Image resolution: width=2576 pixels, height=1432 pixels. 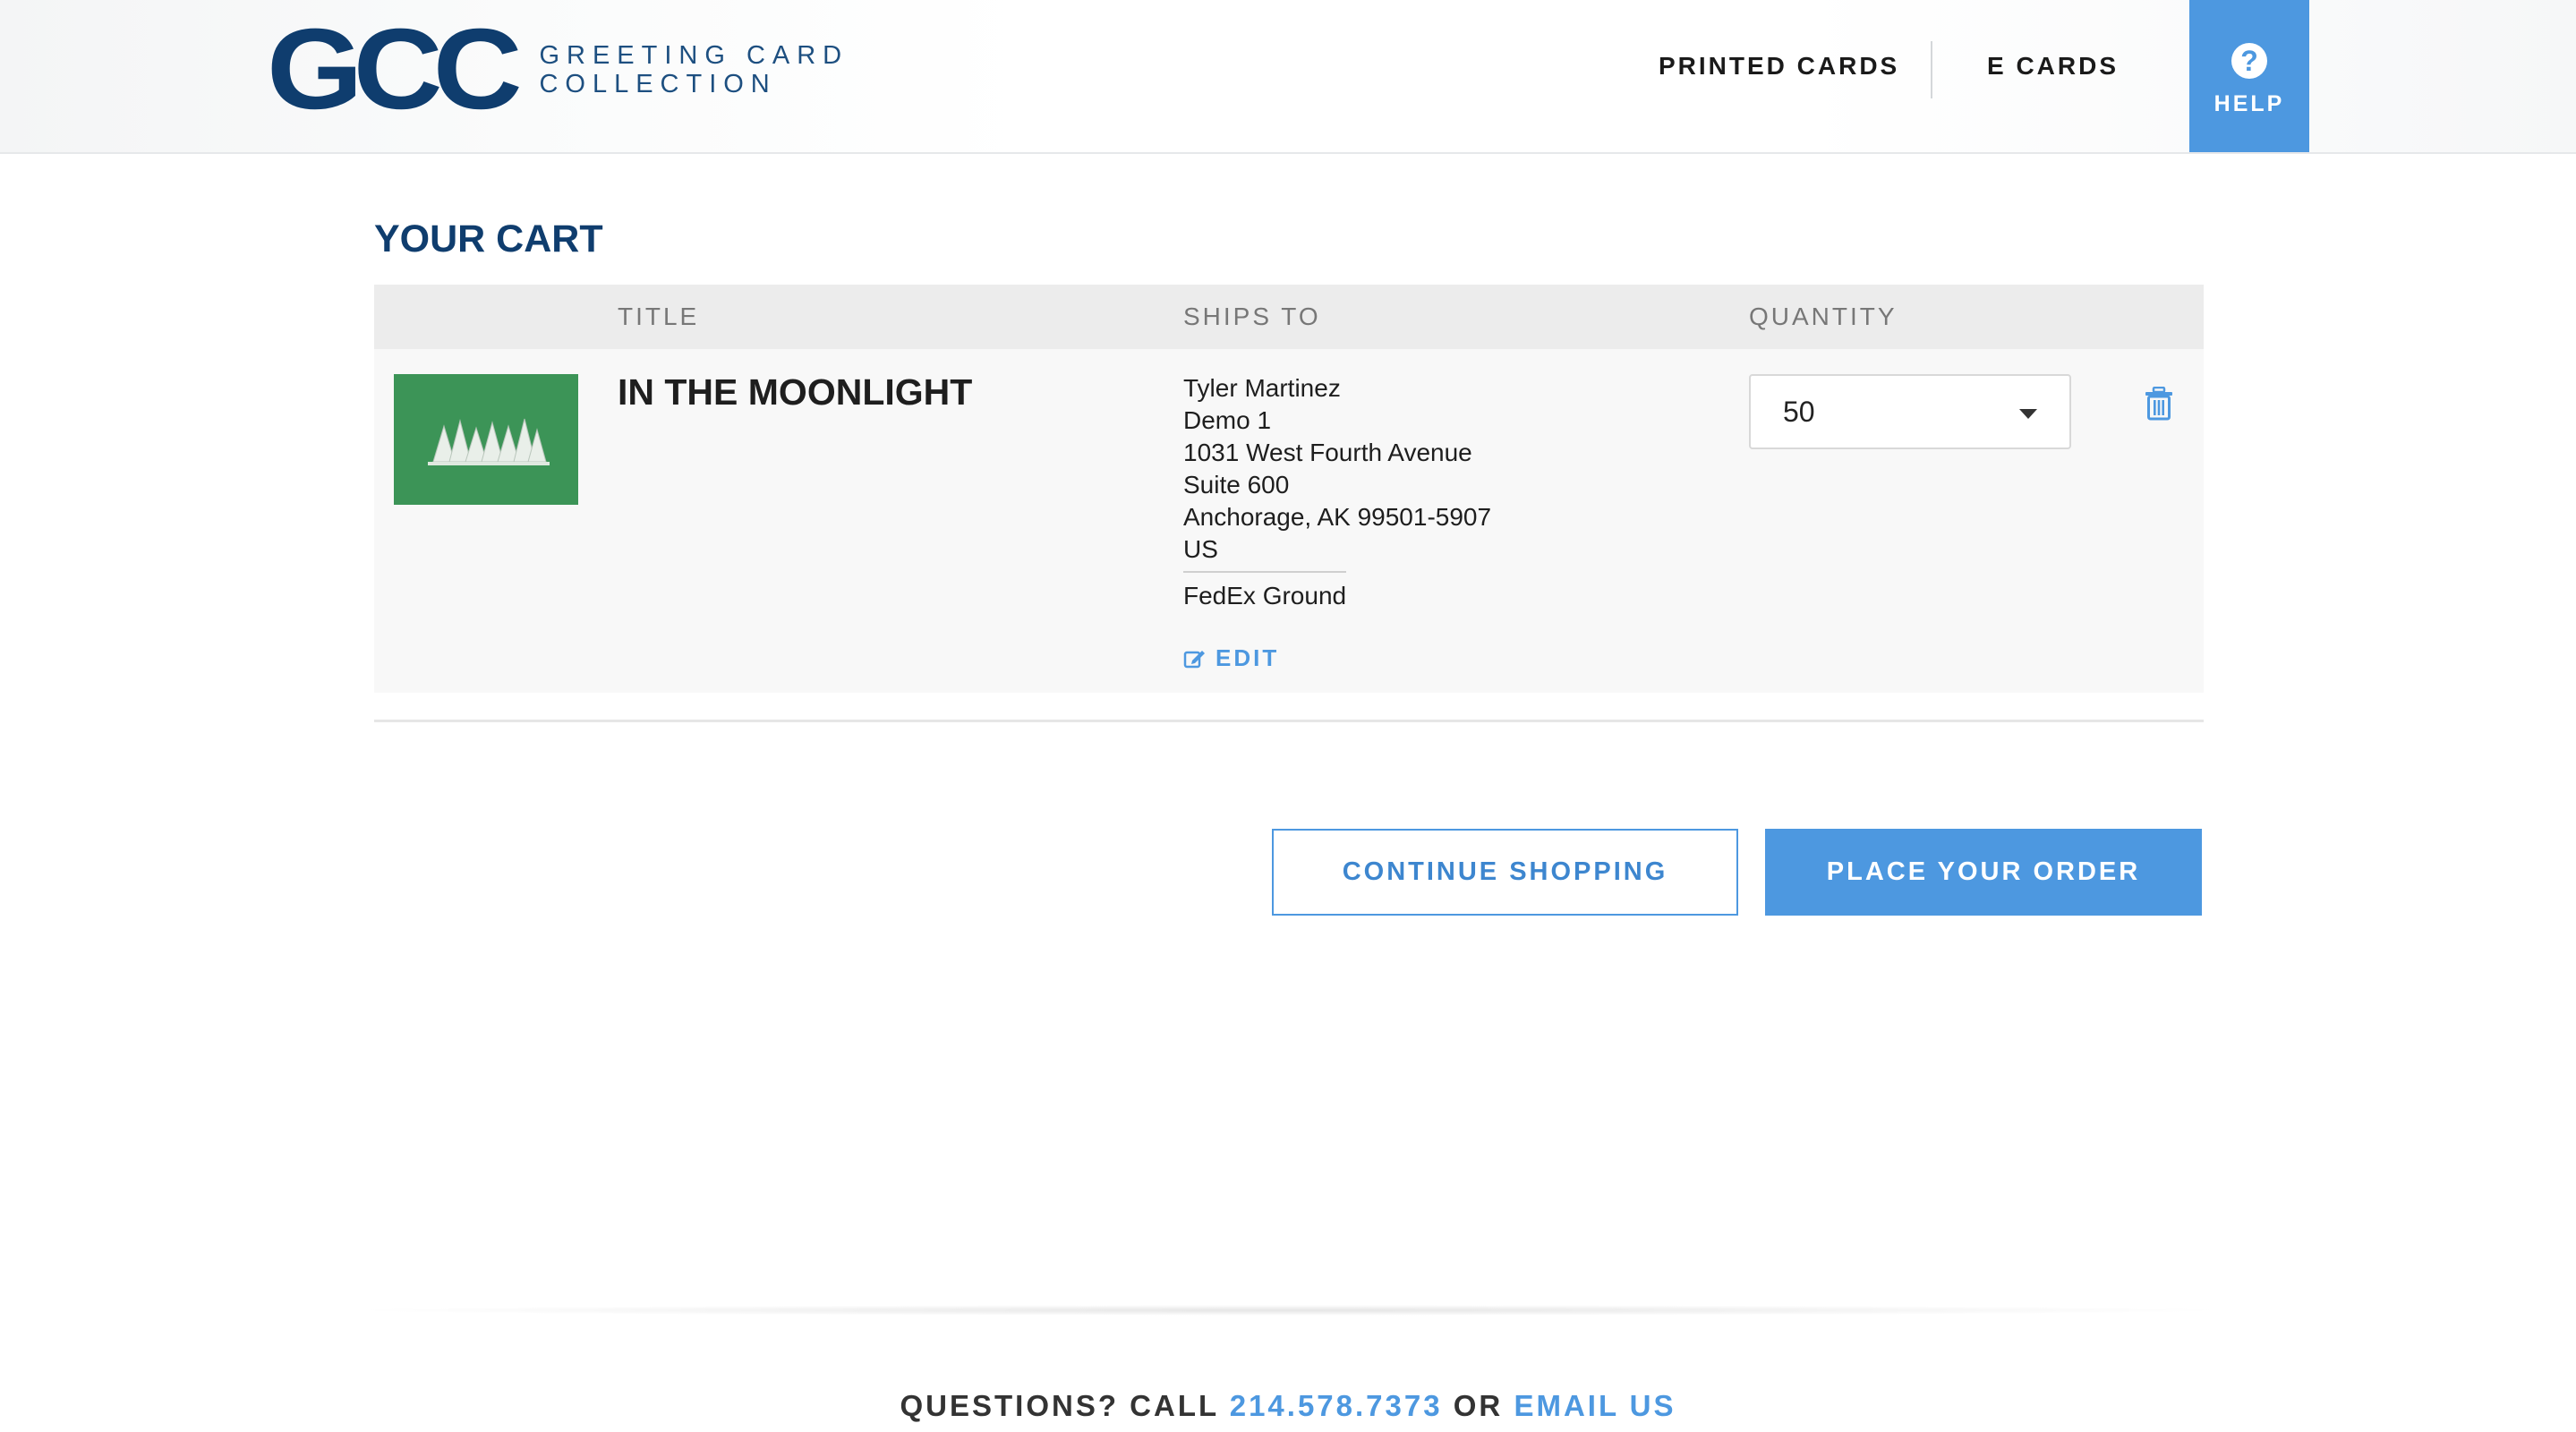 What do you see at coordinates (694, 55) in the screenshot?
I see `logo-line-1: GREETING CARD` at bounding box center [694, 55].